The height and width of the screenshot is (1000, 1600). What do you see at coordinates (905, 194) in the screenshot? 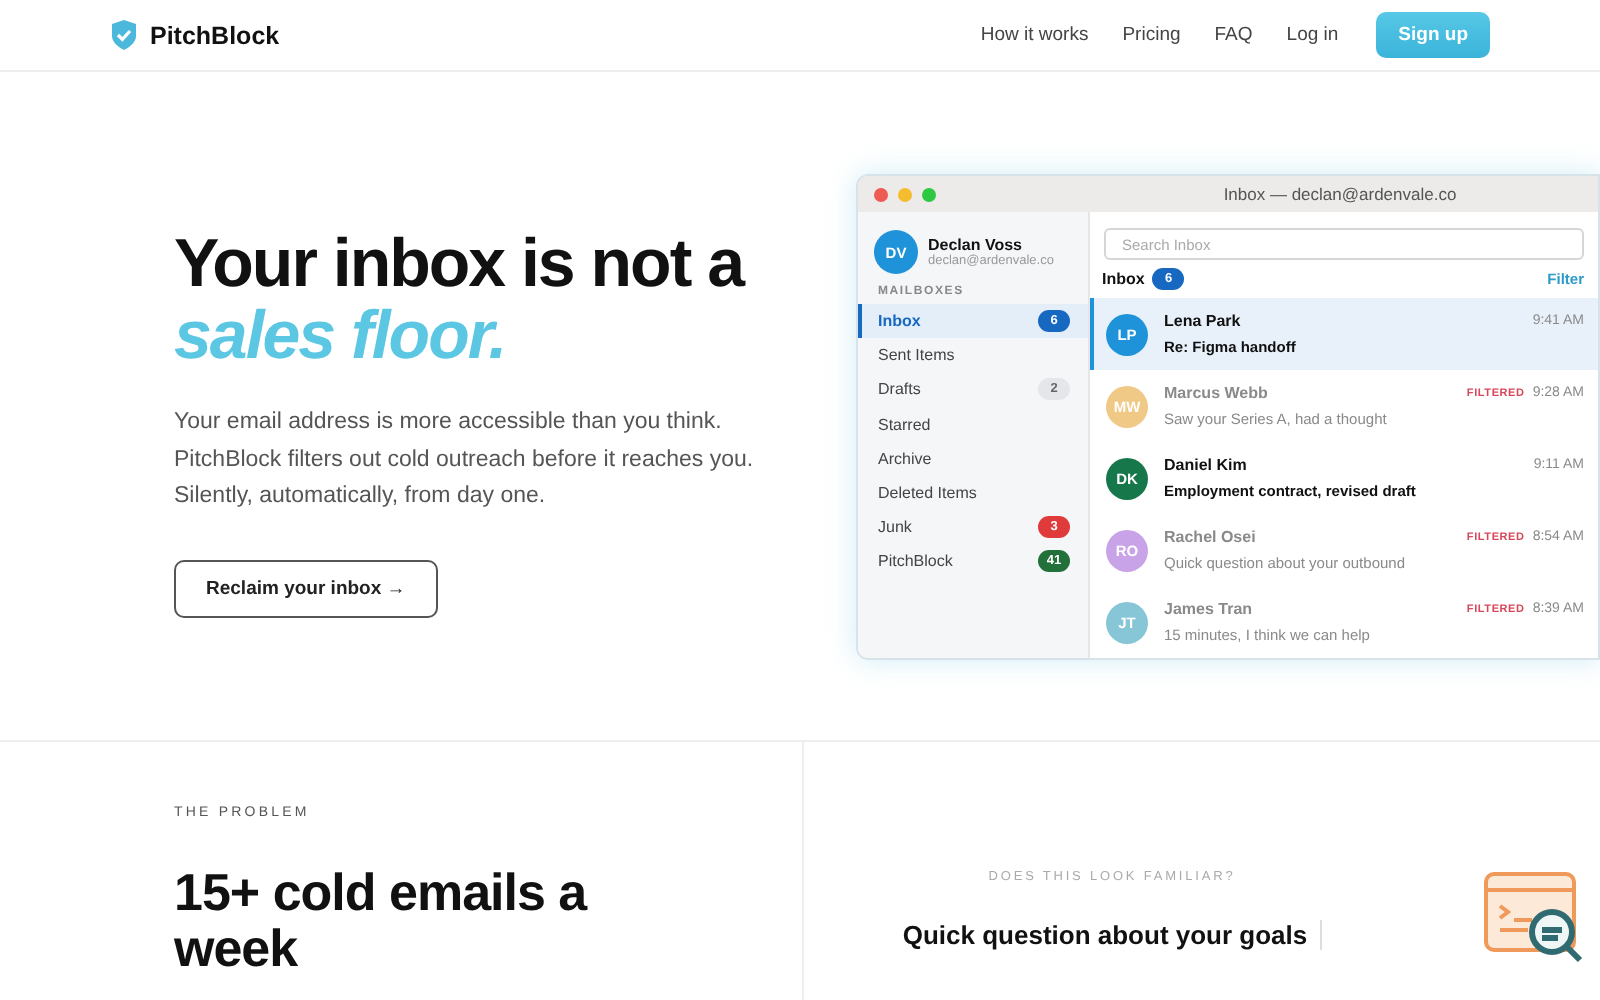
I see `minimize-dot-icon` at bounding box center [905, 194].